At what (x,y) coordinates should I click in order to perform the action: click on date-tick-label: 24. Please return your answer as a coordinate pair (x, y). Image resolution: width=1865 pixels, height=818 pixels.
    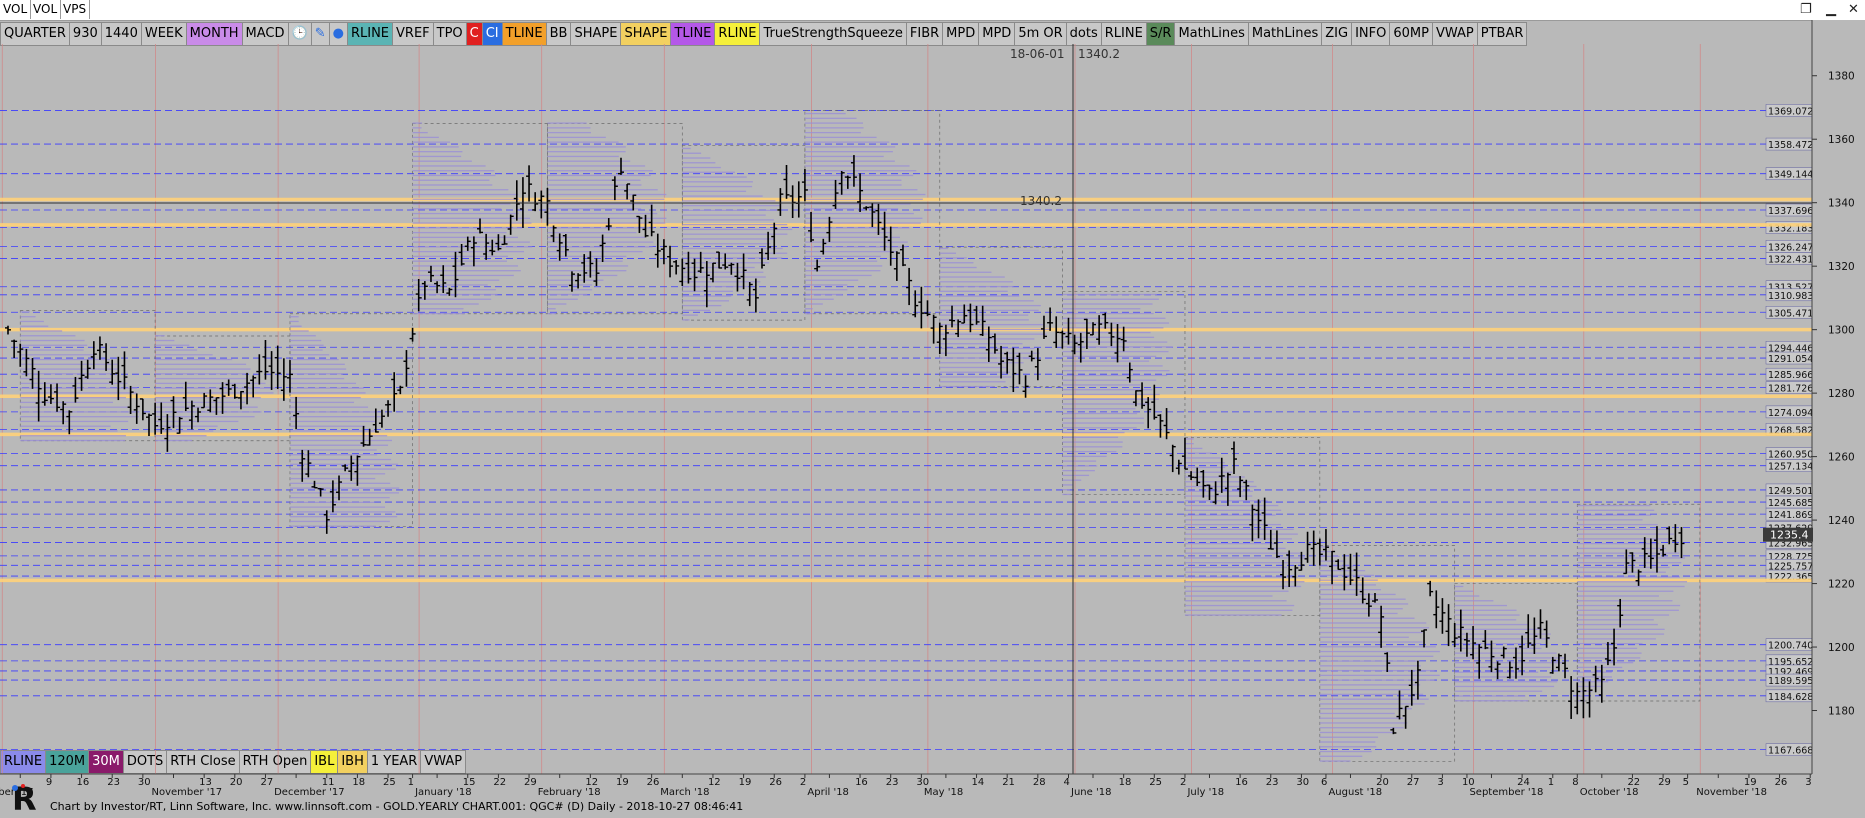
    Looking at the image, I should click on (1523, 782).